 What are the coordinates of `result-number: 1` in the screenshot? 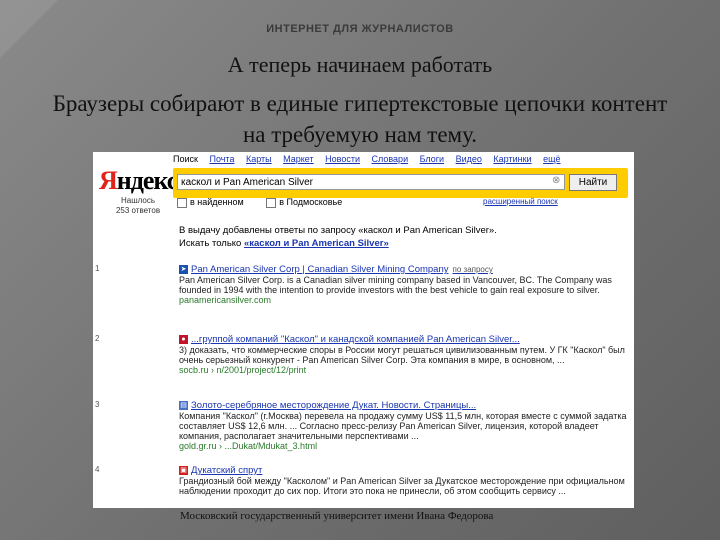 It's located at (97, 268).